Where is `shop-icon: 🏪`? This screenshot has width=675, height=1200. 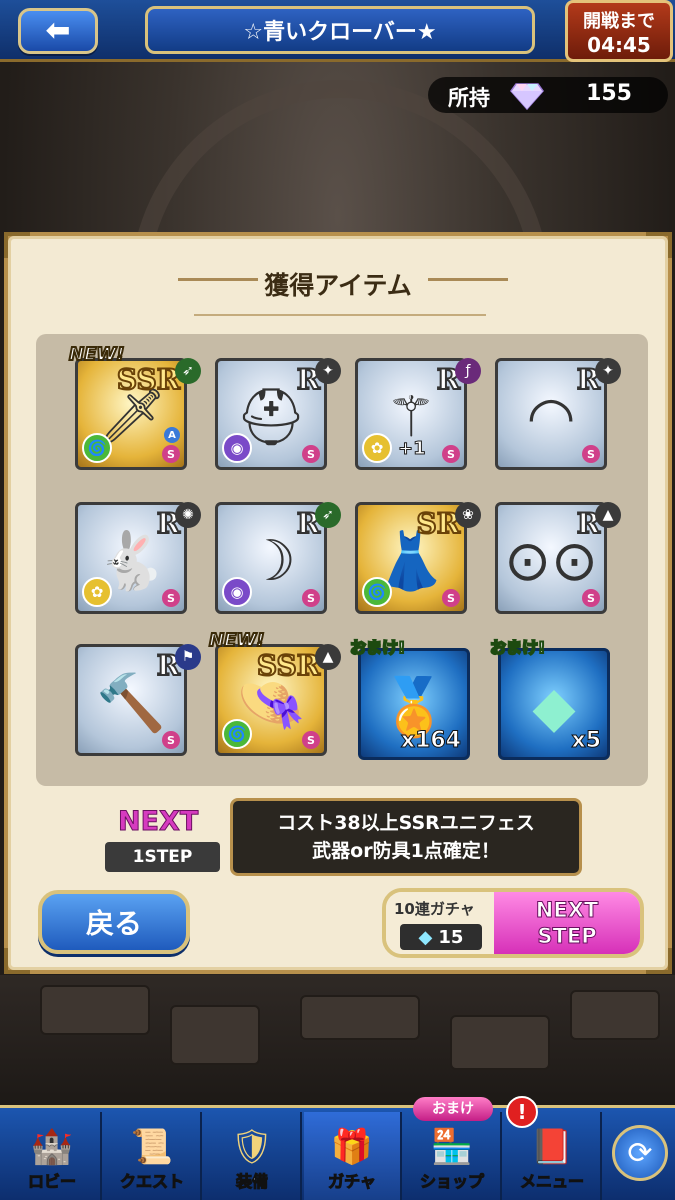
shop-icon: 🏪 is located at coordinates (452, 1147).